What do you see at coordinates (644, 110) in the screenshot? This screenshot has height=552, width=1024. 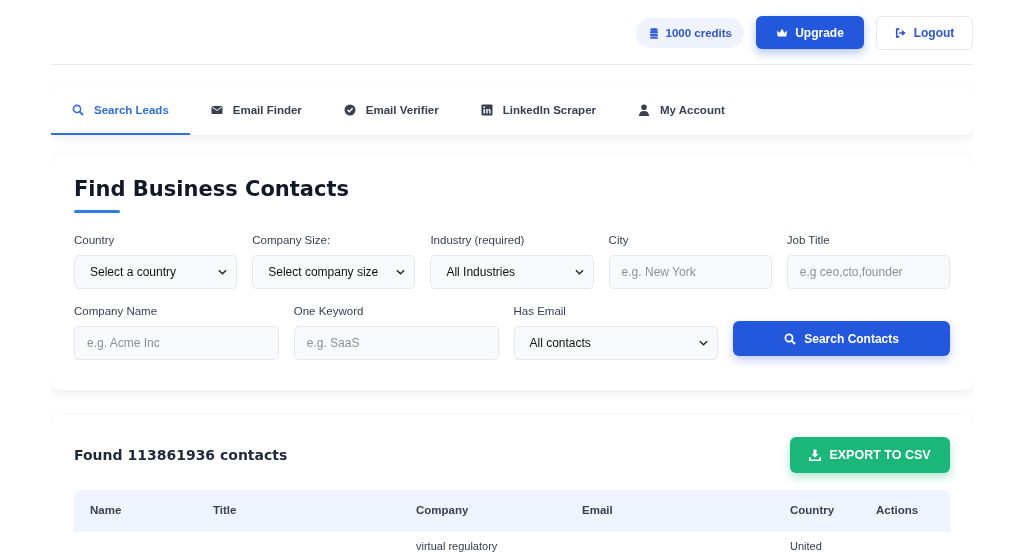 I see `user-icon` at bounding box center [644, 110].